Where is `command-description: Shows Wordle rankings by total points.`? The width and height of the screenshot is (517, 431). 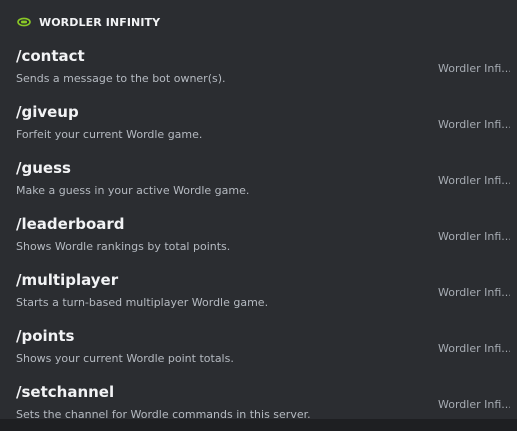
command-description: Shows Wordle rankings by total points. is located at coordinates (123, 246).